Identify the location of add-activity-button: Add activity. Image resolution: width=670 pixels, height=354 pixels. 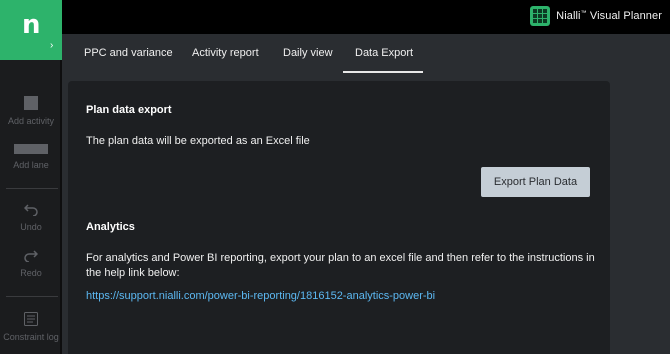
(31, 111).